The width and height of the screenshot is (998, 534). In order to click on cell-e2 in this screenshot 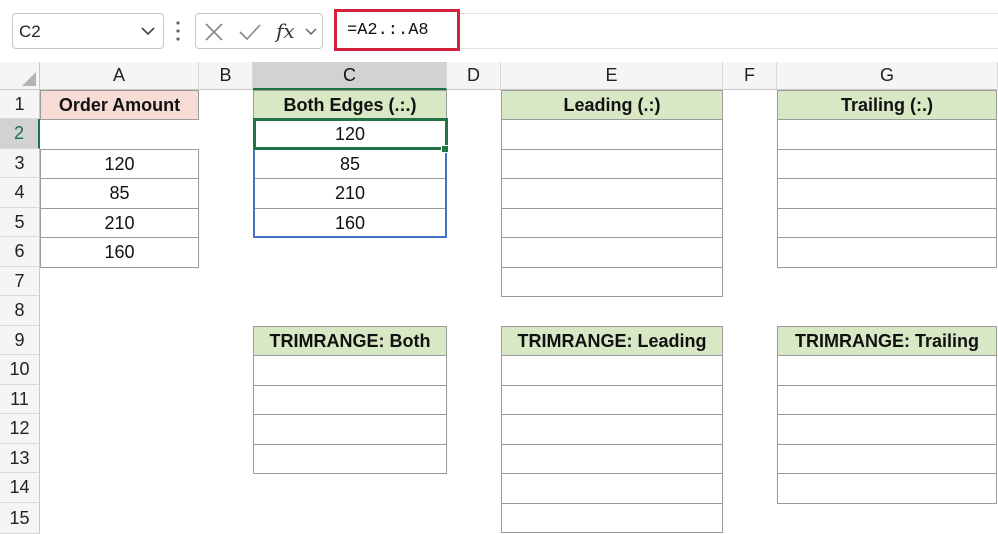, I will do `click(612, 134)`.